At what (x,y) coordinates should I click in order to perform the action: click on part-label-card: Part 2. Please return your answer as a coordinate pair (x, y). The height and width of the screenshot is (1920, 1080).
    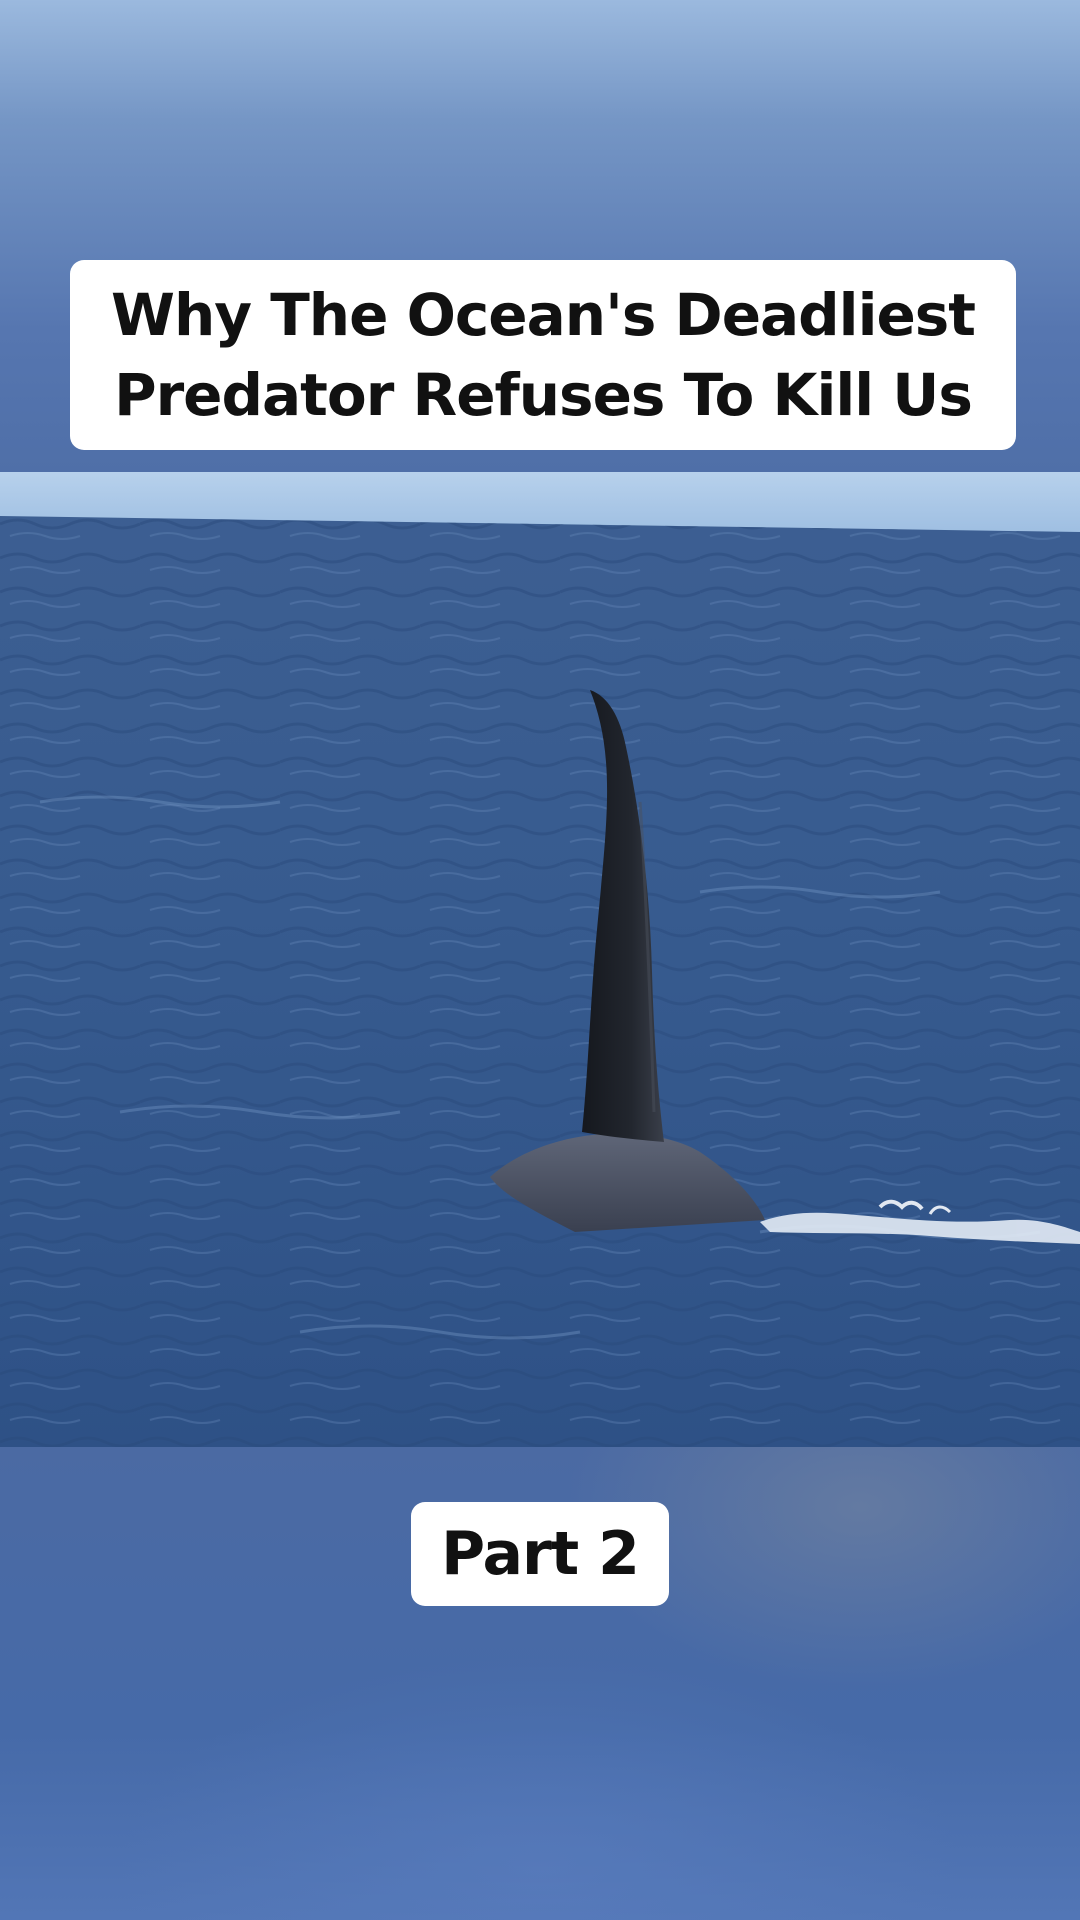
    Looking at the image, I should click on (540, 1554).